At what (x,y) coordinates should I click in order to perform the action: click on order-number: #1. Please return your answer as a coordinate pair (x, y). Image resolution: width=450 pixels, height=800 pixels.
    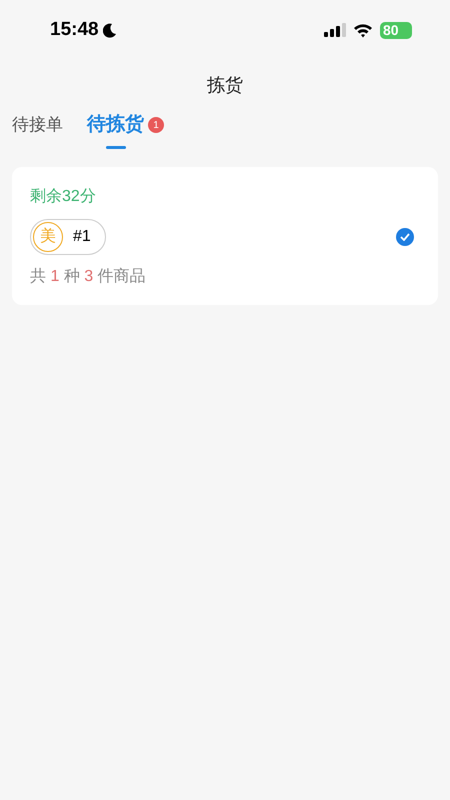
    Looking at the image, I should click on (82, 237).